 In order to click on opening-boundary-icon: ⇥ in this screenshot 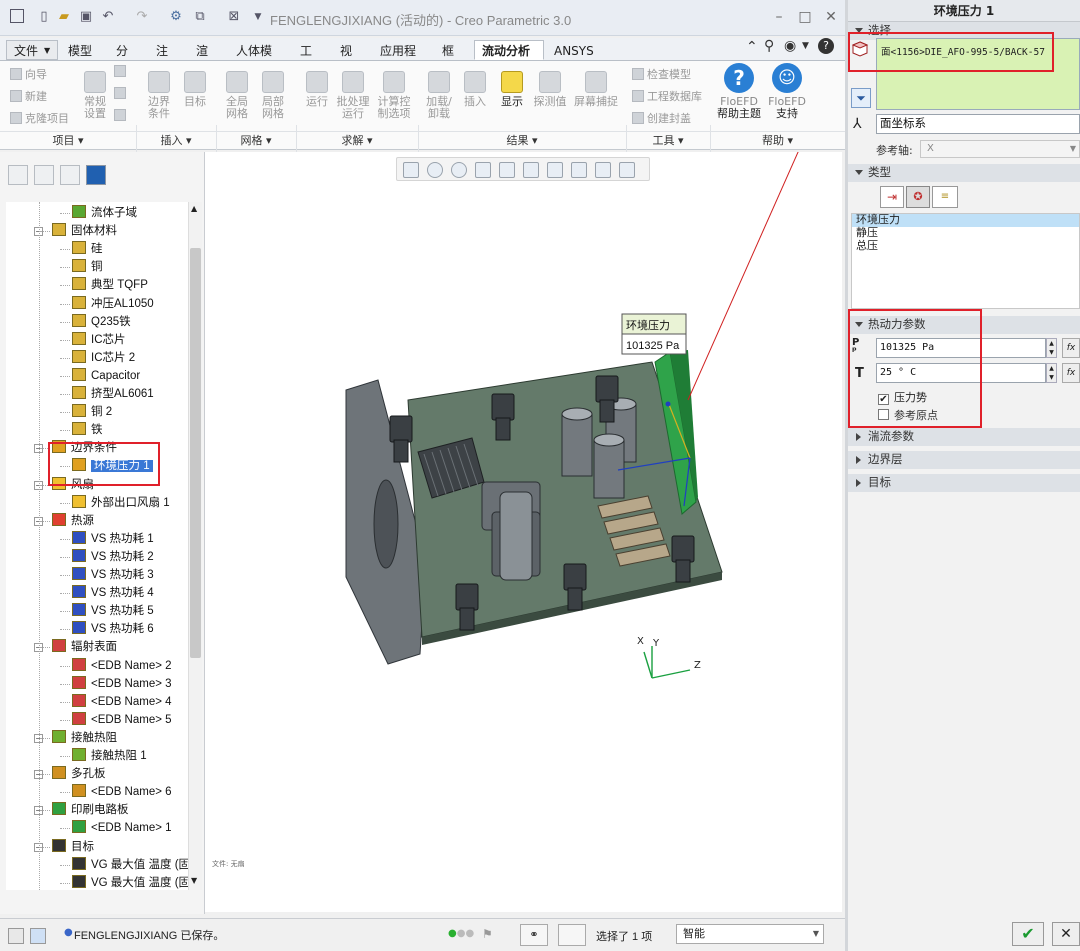, I will do `click(892, 197)`.